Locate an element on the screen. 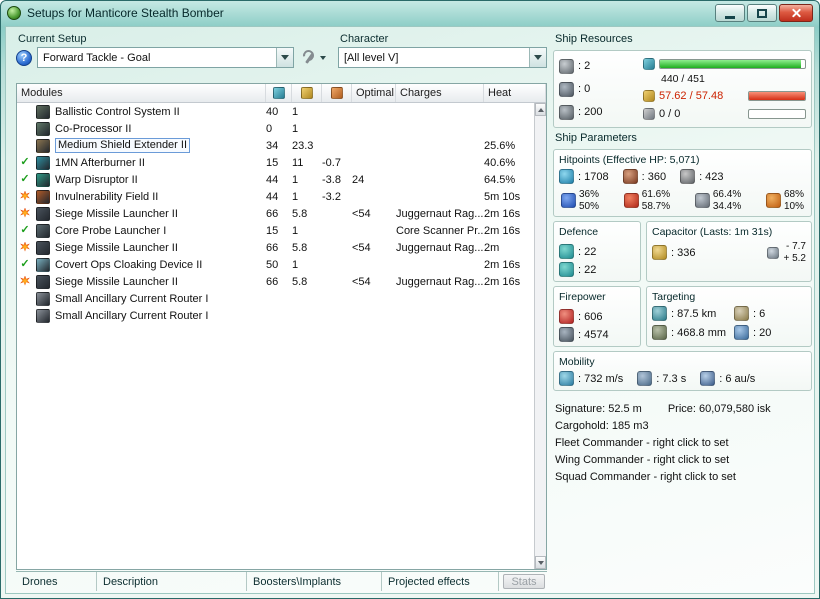 The image size is (820, 599). minimize-button is located at coordinates (730, 13).